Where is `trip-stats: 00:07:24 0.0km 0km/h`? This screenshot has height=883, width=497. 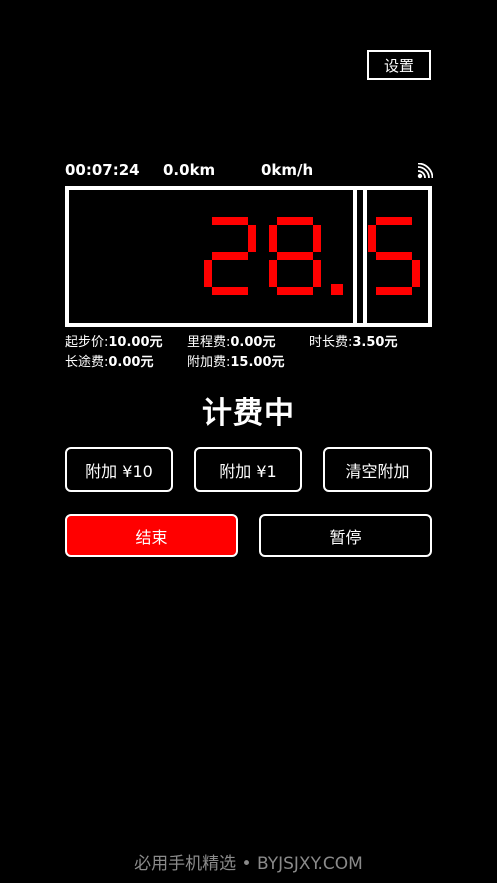
trip-stats: 00:07:24 0.0km 0km/h is located at coordinates (249, 172).